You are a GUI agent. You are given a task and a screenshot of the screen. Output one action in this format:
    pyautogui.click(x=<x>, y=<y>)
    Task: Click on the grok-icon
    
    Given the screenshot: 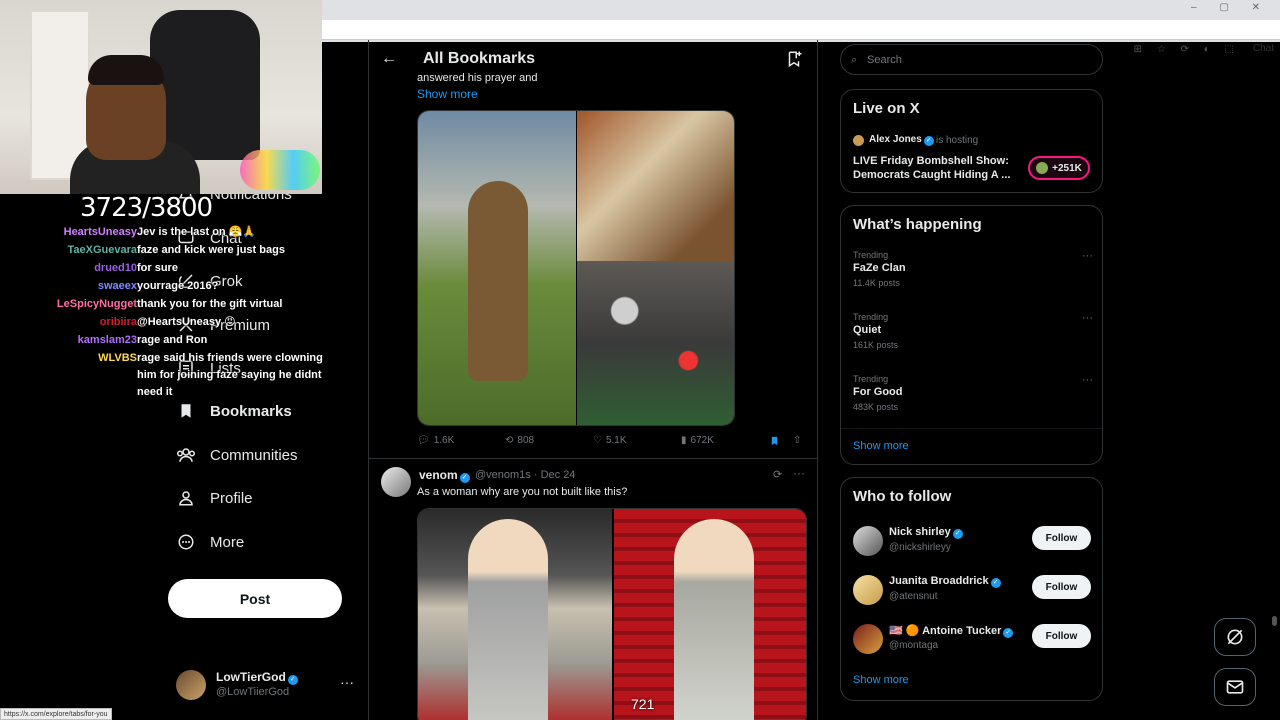 What is the action you would take?
    pyautogui.click(x=1235, y=637)
    